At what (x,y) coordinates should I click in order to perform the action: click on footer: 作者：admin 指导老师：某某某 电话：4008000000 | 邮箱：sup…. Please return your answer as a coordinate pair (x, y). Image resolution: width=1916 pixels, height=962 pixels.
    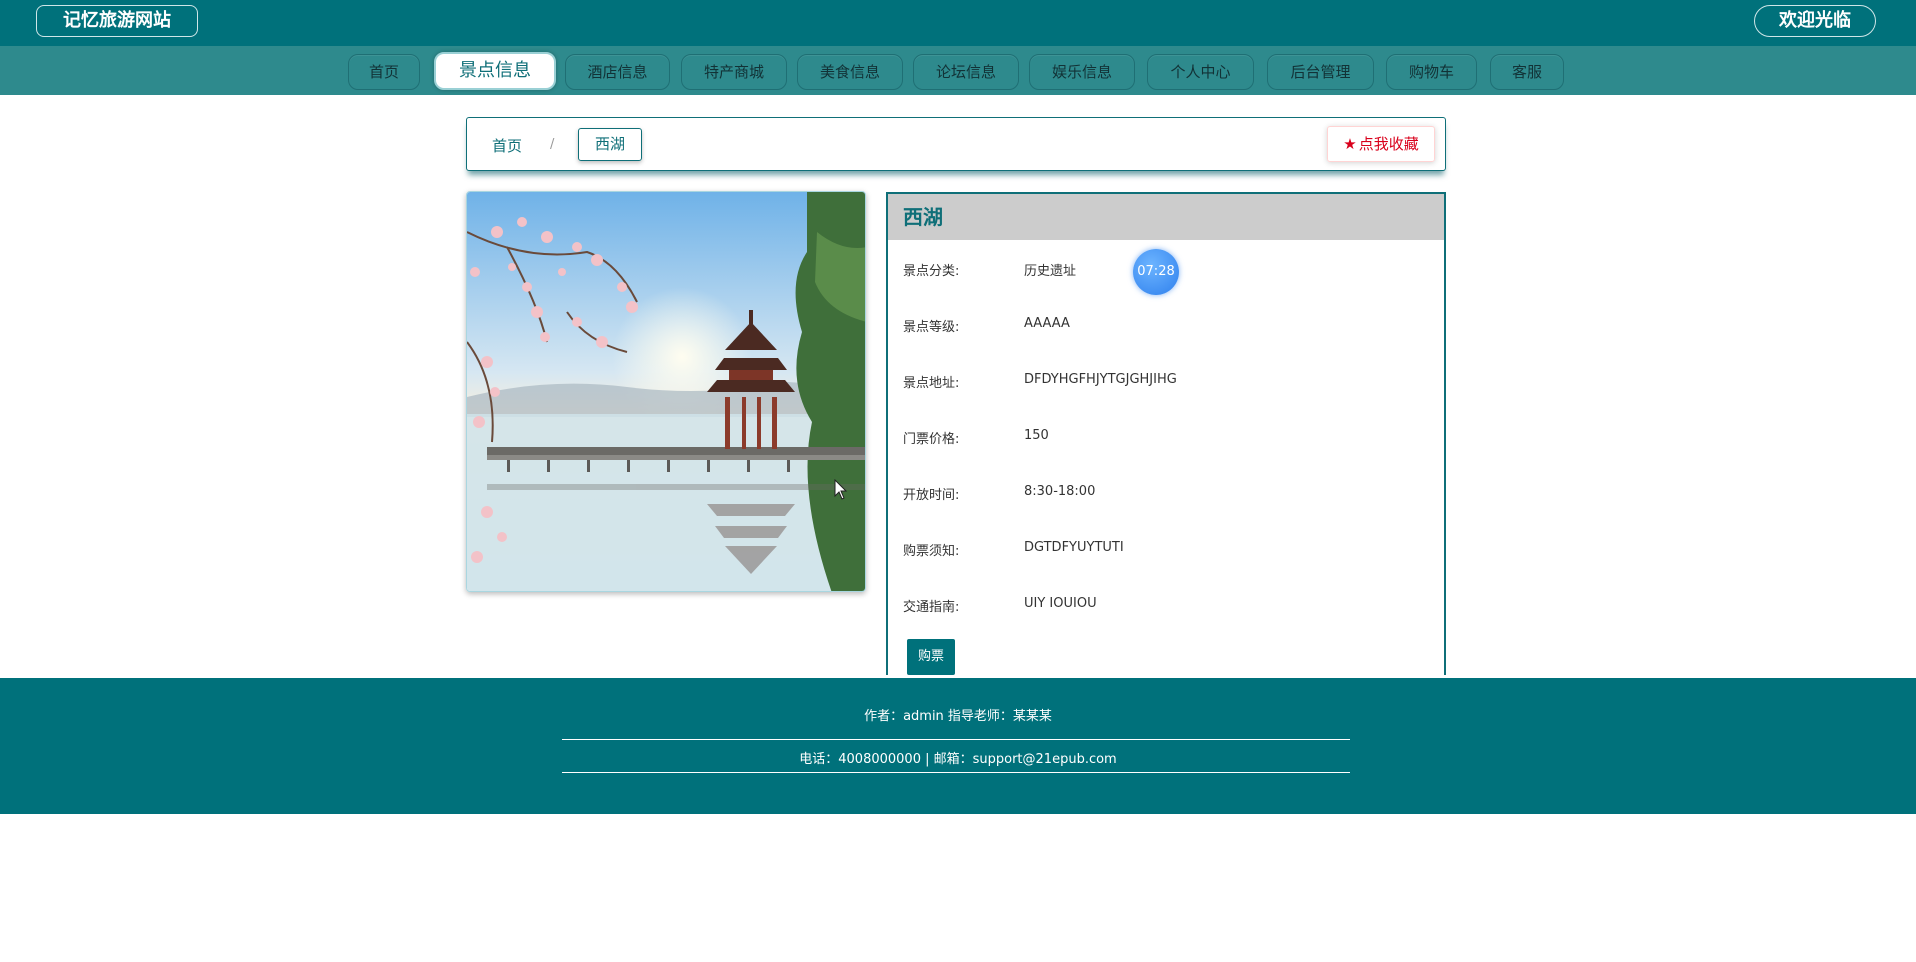
    Looking at the image, I should click on (958, 746).